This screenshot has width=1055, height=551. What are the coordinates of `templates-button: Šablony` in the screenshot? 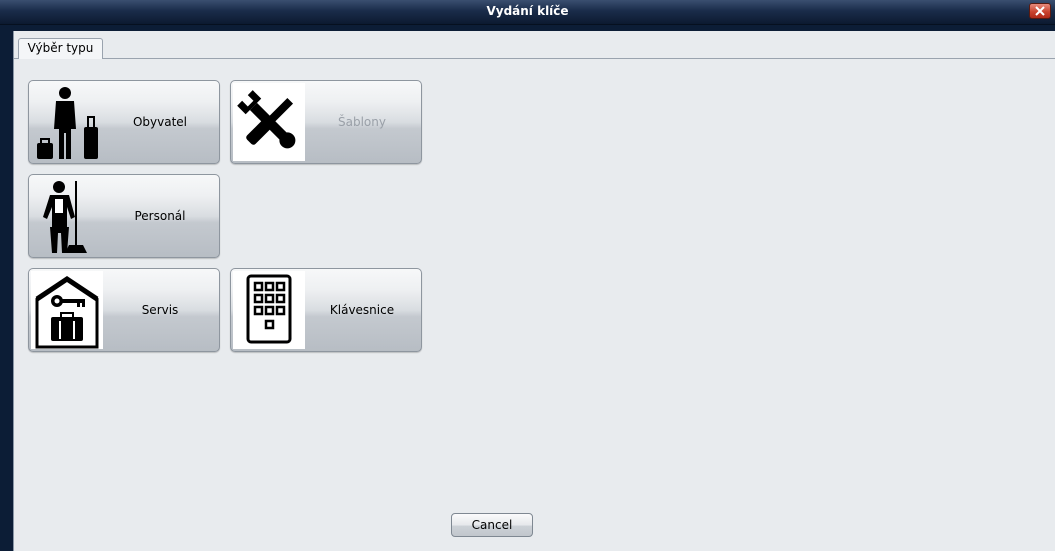 It's located at (326, 122).